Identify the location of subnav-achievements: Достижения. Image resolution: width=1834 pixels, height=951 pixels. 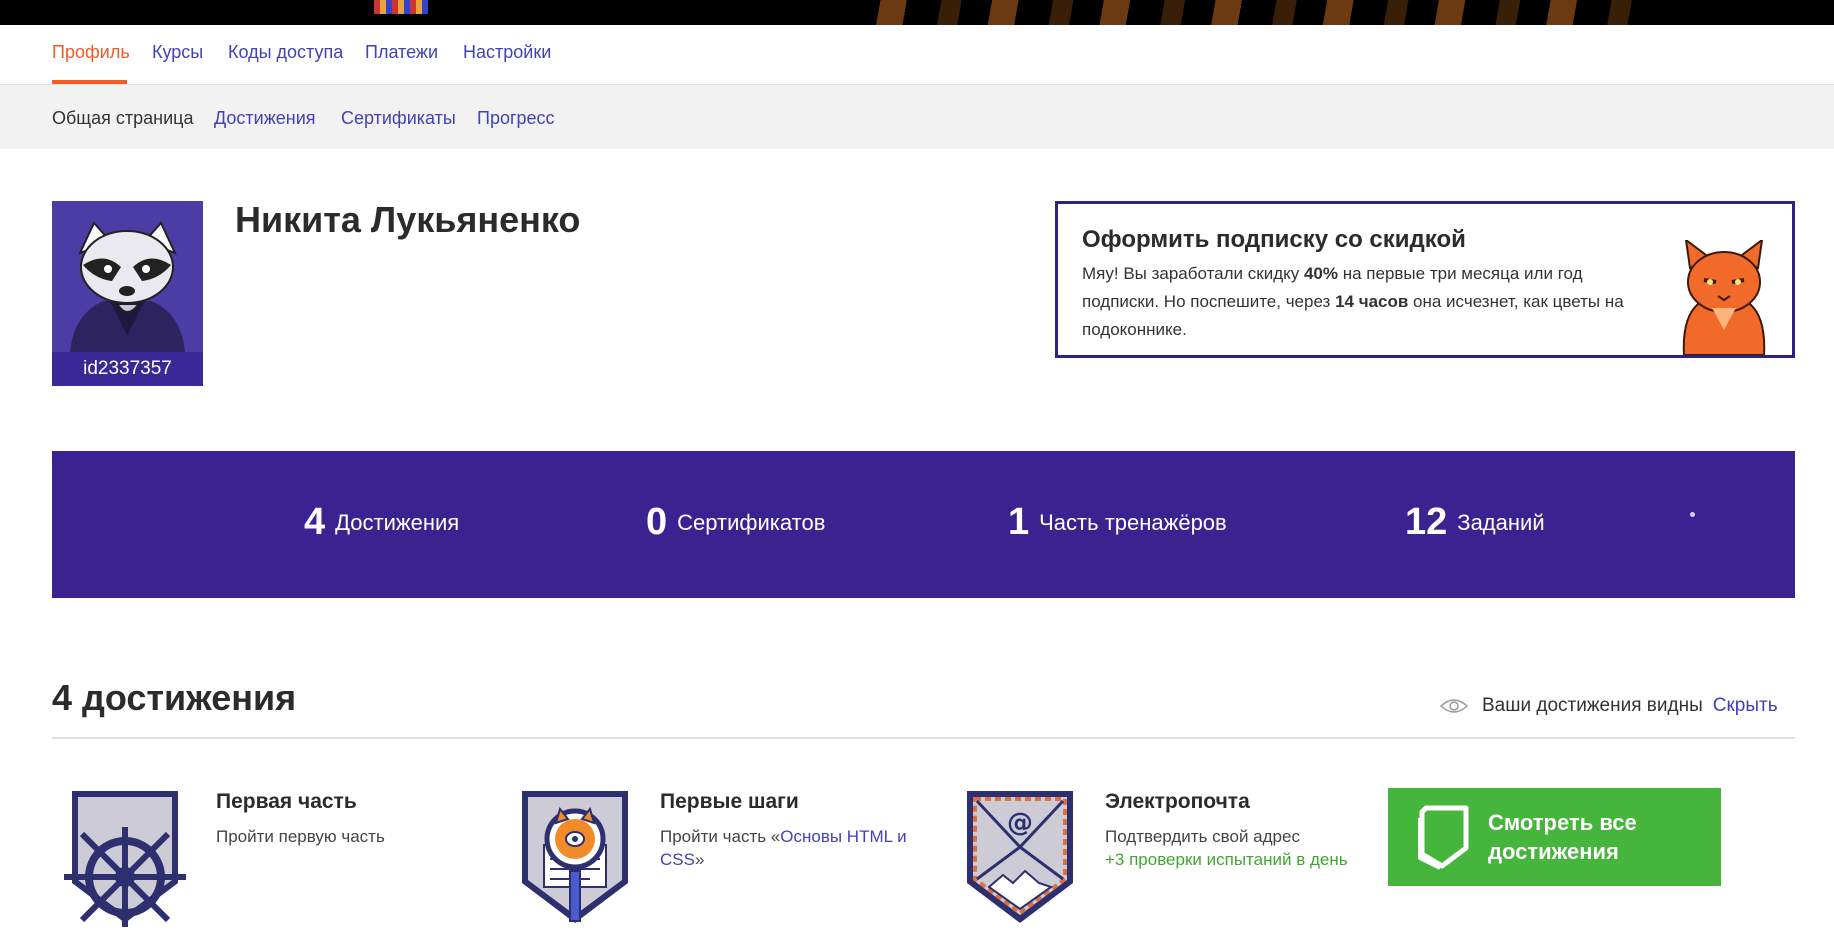
(265, 118).